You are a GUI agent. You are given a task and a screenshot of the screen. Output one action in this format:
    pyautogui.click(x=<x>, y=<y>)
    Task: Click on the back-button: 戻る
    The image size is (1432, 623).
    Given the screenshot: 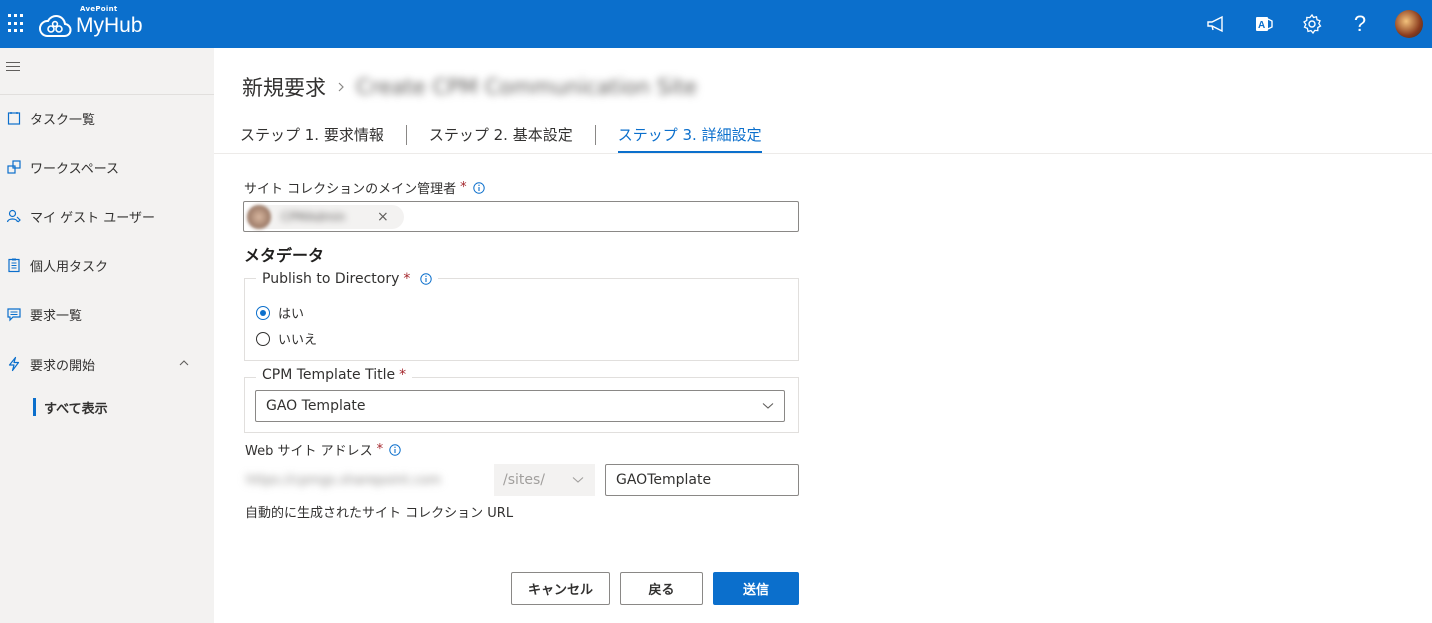 What is the action you would take?
    pyautogui.click(x=661, y=588)
    